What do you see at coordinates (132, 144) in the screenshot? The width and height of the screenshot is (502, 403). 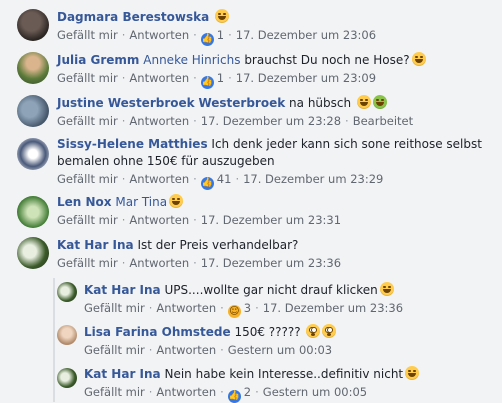 I see `comment-author: Sissy-Helene Matthies` at bounding box center [132, 144].